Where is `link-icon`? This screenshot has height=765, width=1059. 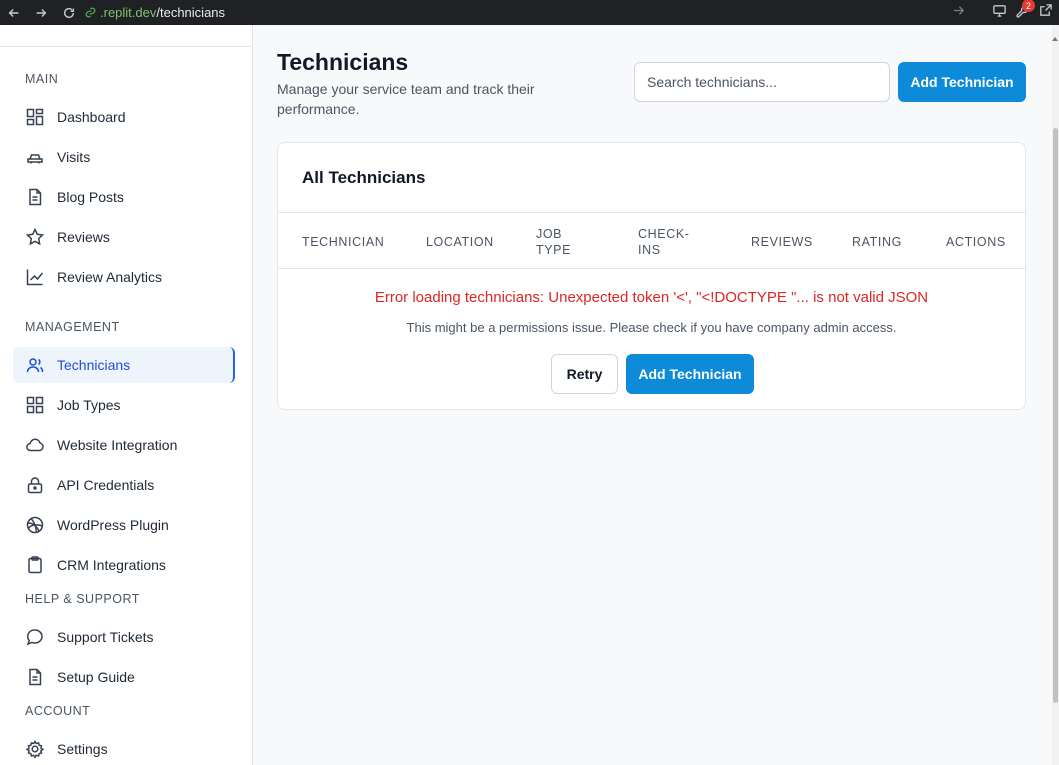
link-icon is located at coordinates (90, 12).